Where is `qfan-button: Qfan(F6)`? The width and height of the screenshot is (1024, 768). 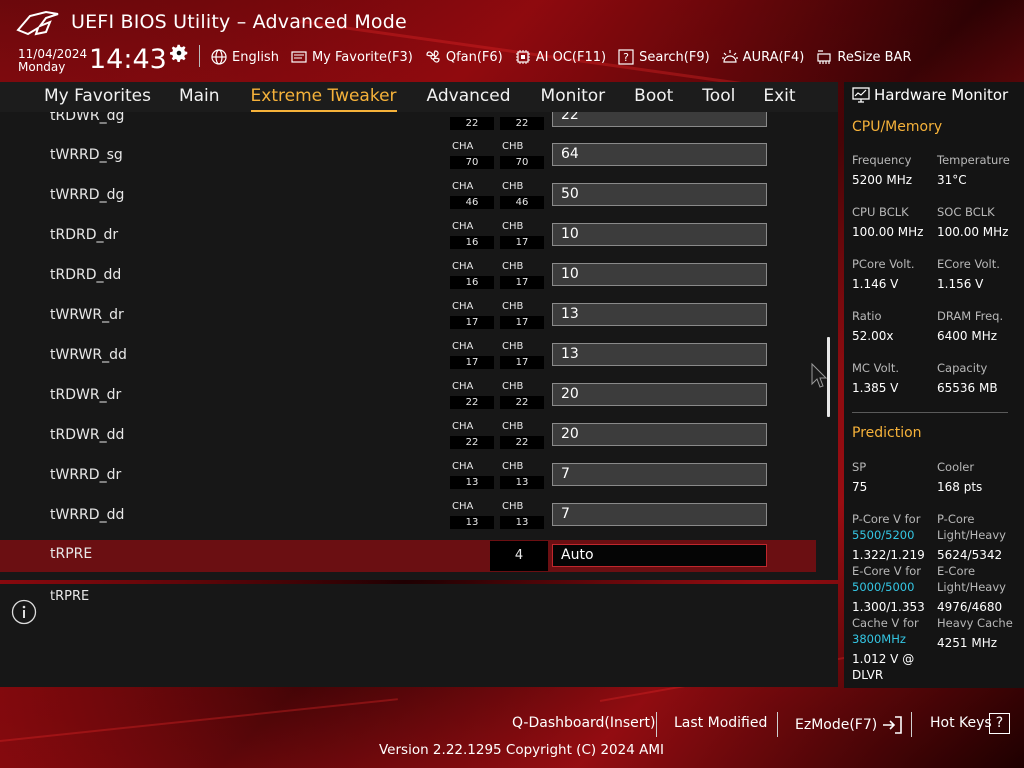 qfan-button: Qfan(F6) is located at coordinates (463, 57).